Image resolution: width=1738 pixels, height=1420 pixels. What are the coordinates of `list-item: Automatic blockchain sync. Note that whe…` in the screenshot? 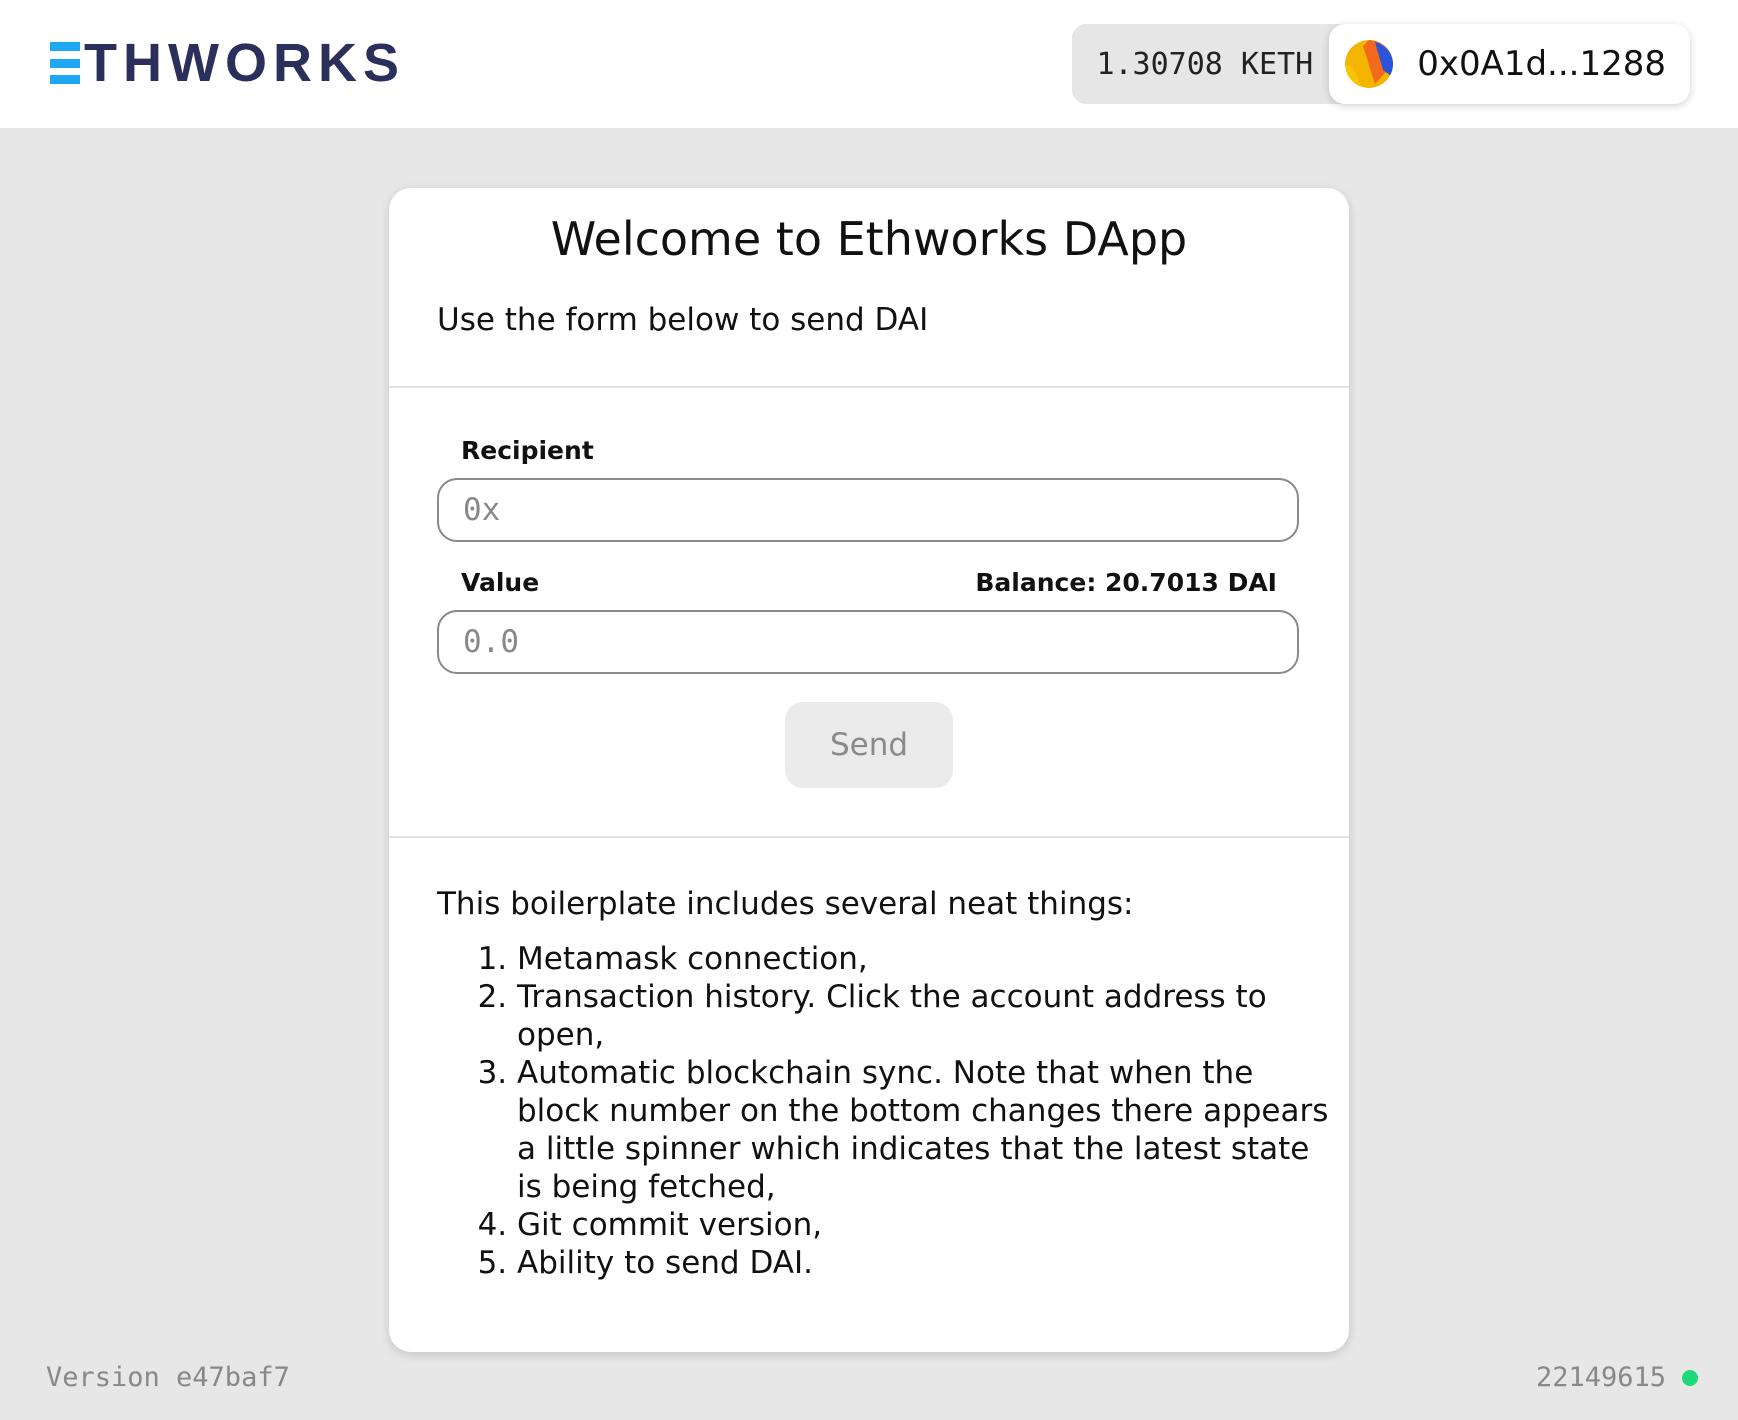 It's located at (927, 1130).